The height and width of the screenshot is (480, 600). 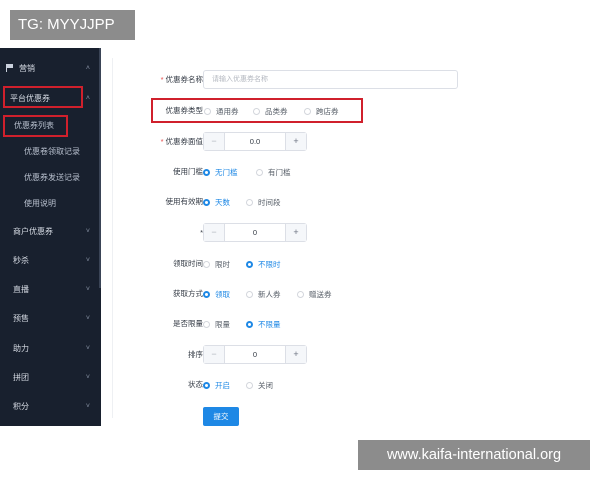 I want to click on face-value-input: 0.0, so click(x=255, y=141).